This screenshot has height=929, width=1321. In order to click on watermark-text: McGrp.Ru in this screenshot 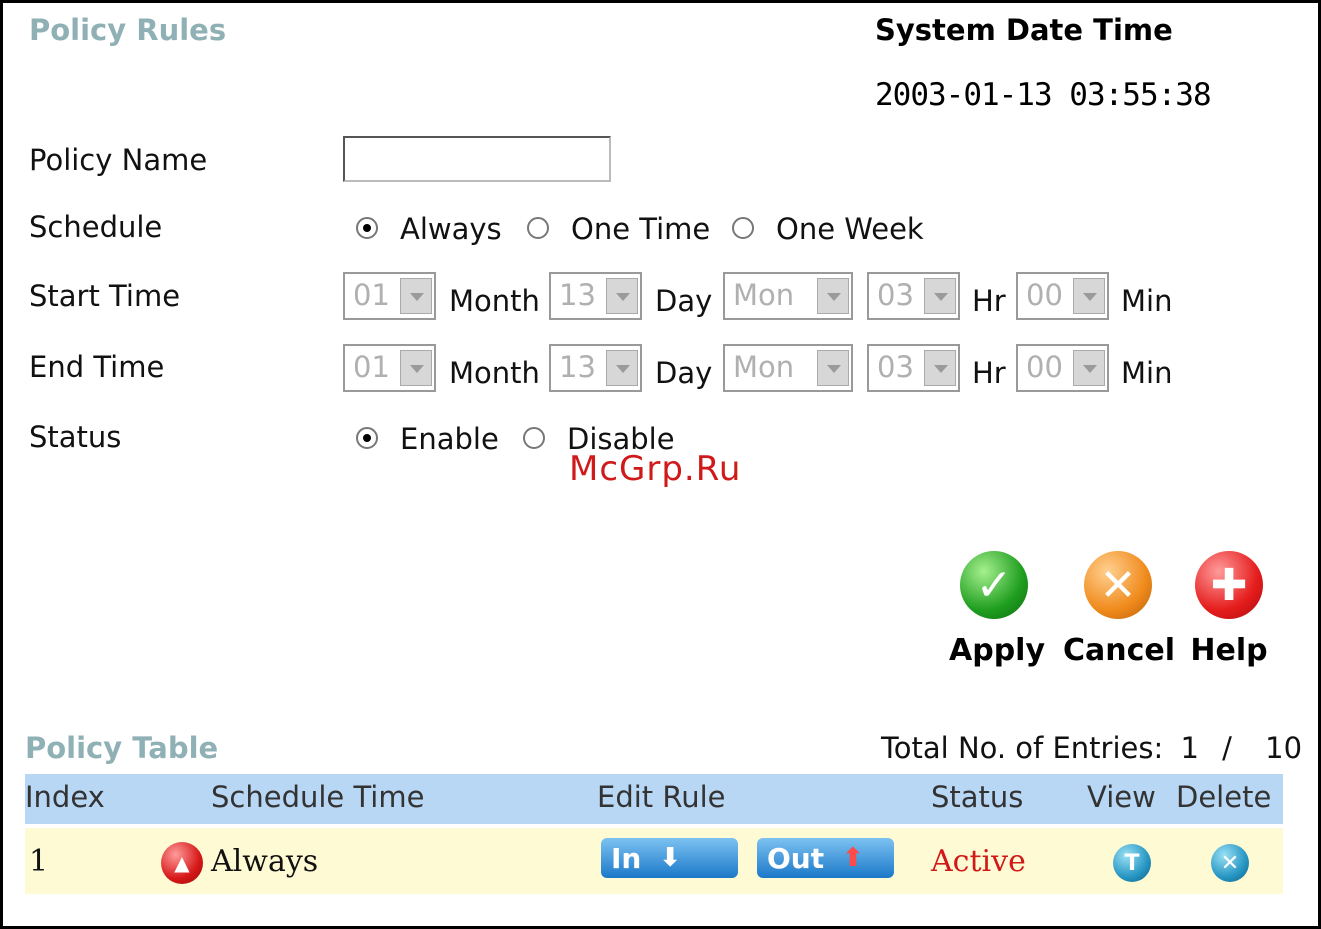, I will do `click(655, 469)`.